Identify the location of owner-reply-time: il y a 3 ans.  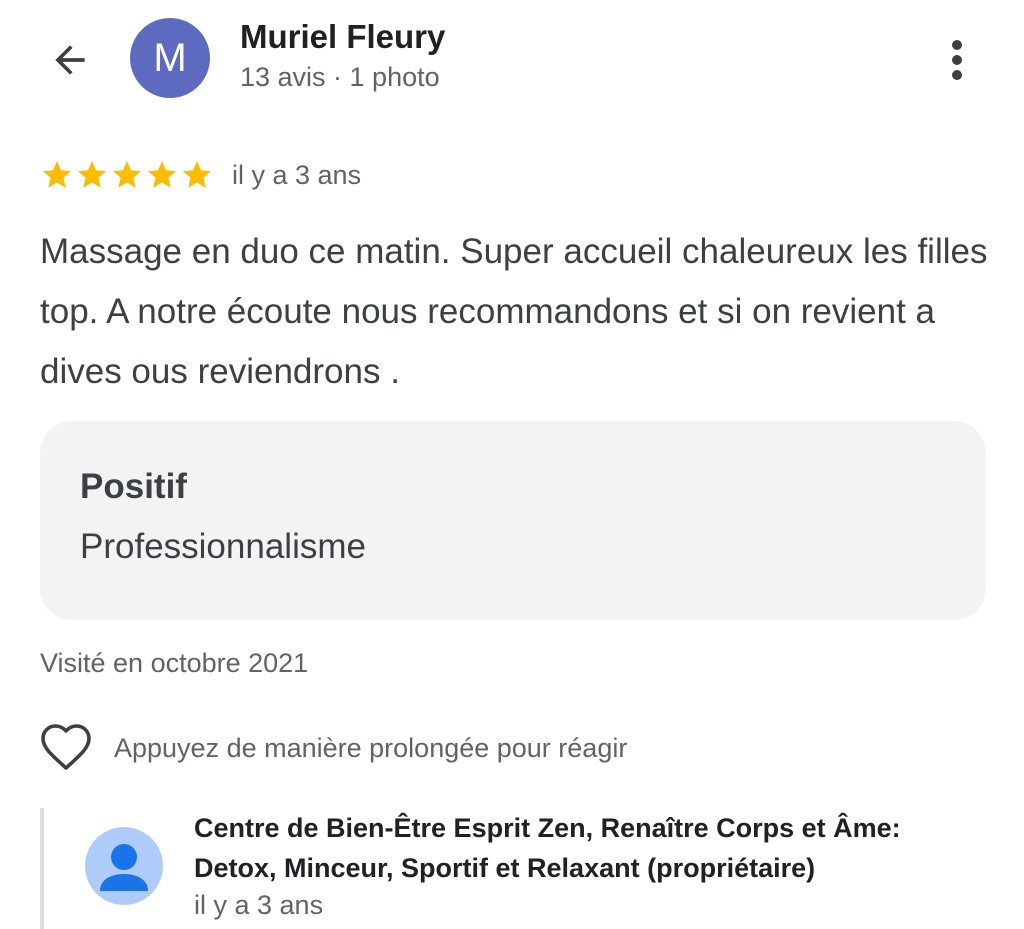
(259, 905).